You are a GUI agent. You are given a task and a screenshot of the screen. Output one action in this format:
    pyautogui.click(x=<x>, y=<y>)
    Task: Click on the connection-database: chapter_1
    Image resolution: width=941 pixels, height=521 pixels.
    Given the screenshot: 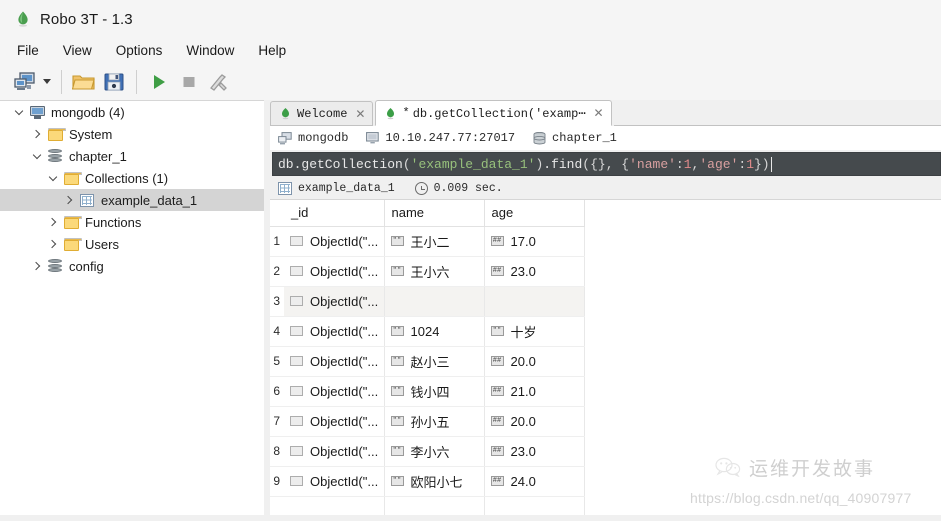 What is the action you would take?
    pyautogui.click(x=575, y=138)
    